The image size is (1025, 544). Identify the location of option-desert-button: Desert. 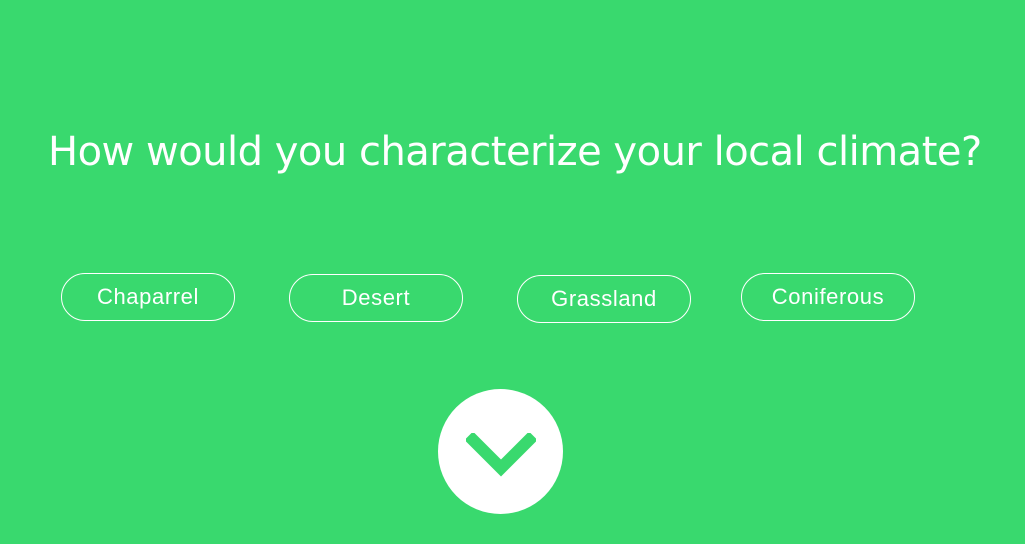
(376, 298).